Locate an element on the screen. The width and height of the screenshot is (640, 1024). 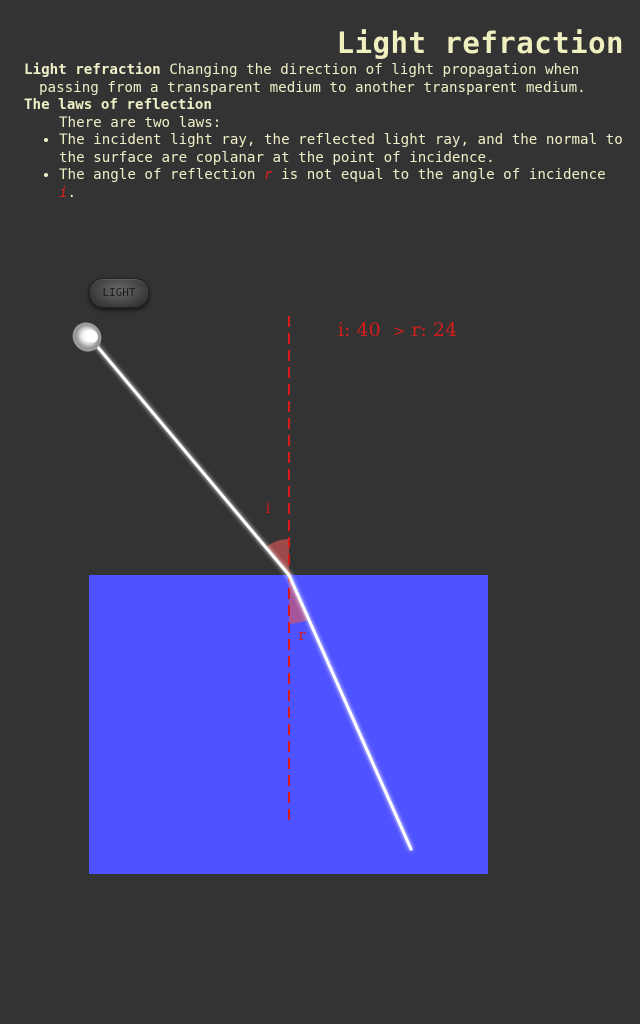
light-toggle-button: LIGHT is located at coordinates (119, 293).